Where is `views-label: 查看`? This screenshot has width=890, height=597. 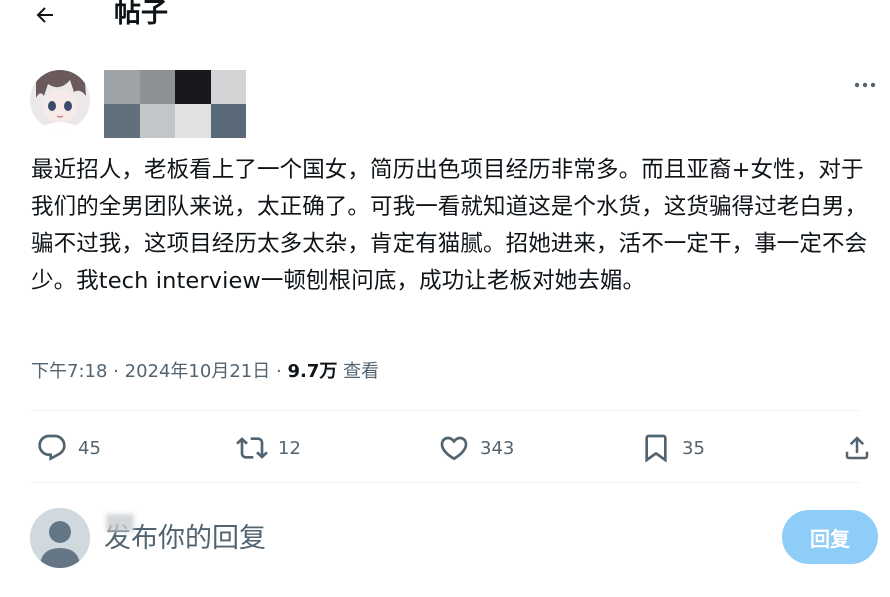 views-label: 查看 is located at coordinates (361, 371).